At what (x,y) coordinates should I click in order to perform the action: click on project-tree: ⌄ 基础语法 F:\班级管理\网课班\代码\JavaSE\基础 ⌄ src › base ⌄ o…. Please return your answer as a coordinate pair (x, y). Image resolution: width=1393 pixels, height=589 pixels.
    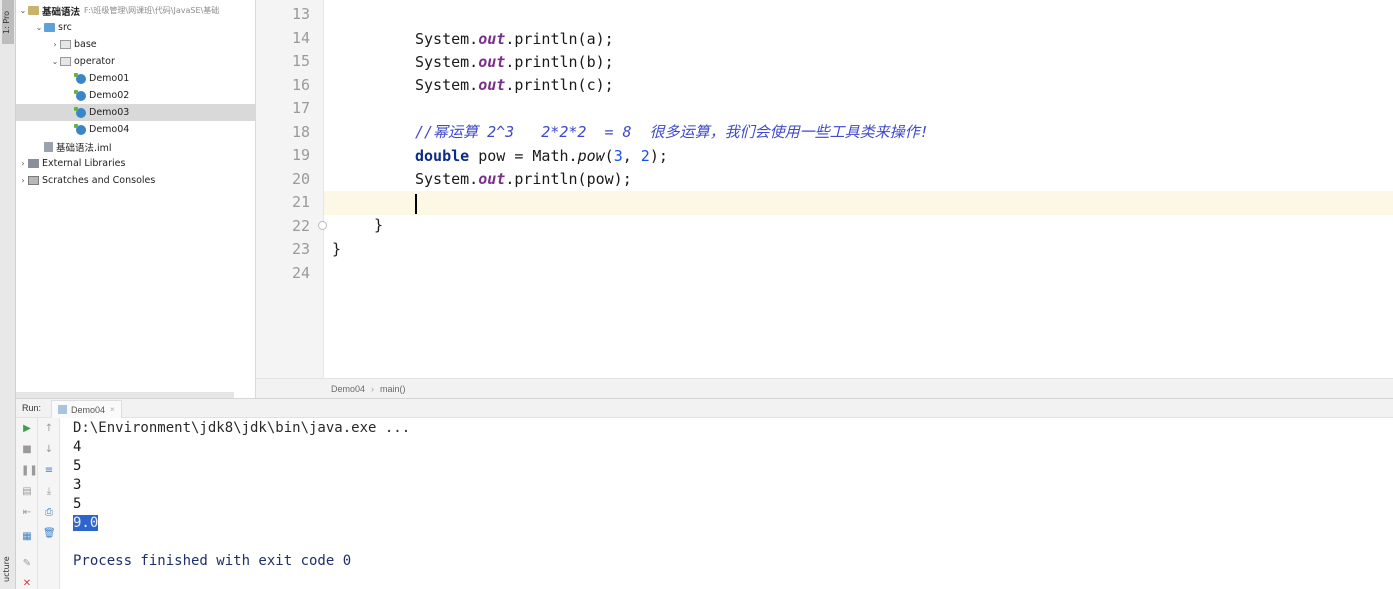
    Looking at the image, I should click on (136, 199).